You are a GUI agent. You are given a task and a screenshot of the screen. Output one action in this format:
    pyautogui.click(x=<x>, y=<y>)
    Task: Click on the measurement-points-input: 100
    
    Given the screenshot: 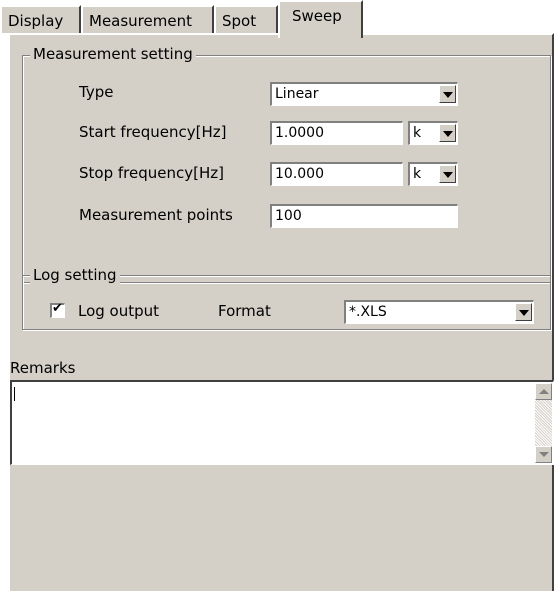 What is the action you would take?
    pyautogui.click(x=364, y=216)
    